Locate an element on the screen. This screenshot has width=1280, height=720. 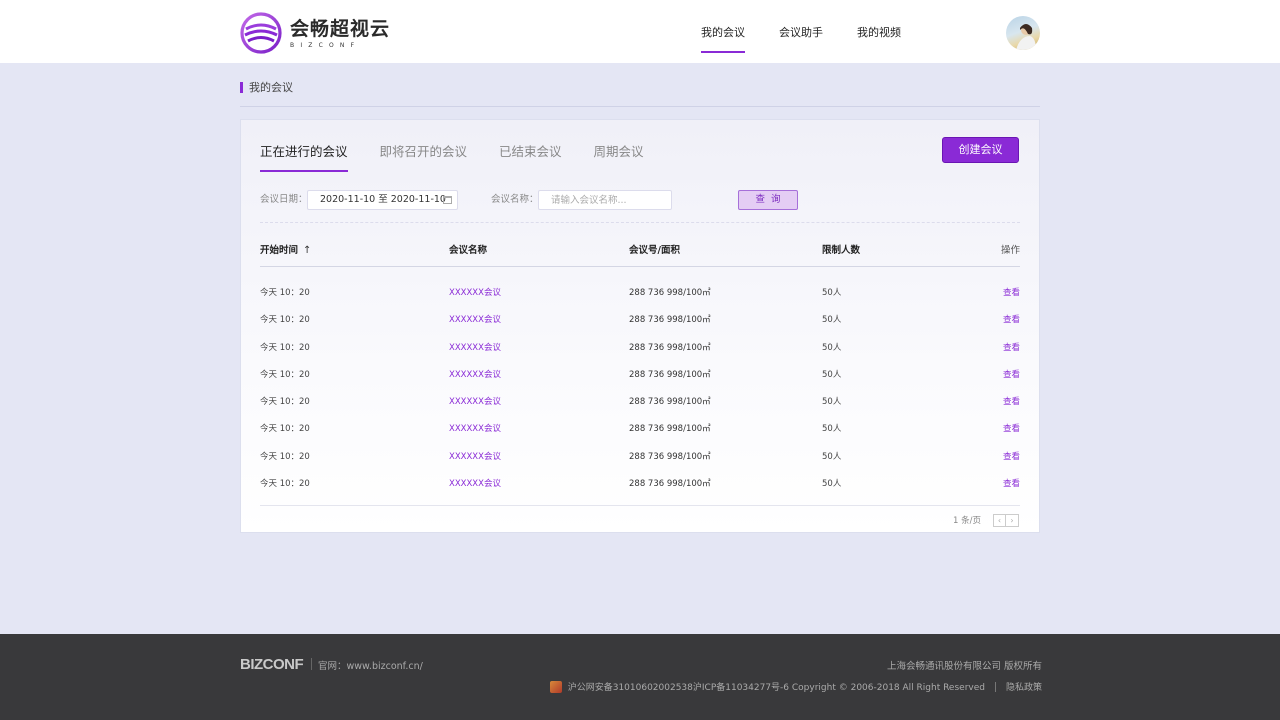
pagination-divider is located at coordinates (640, 505).